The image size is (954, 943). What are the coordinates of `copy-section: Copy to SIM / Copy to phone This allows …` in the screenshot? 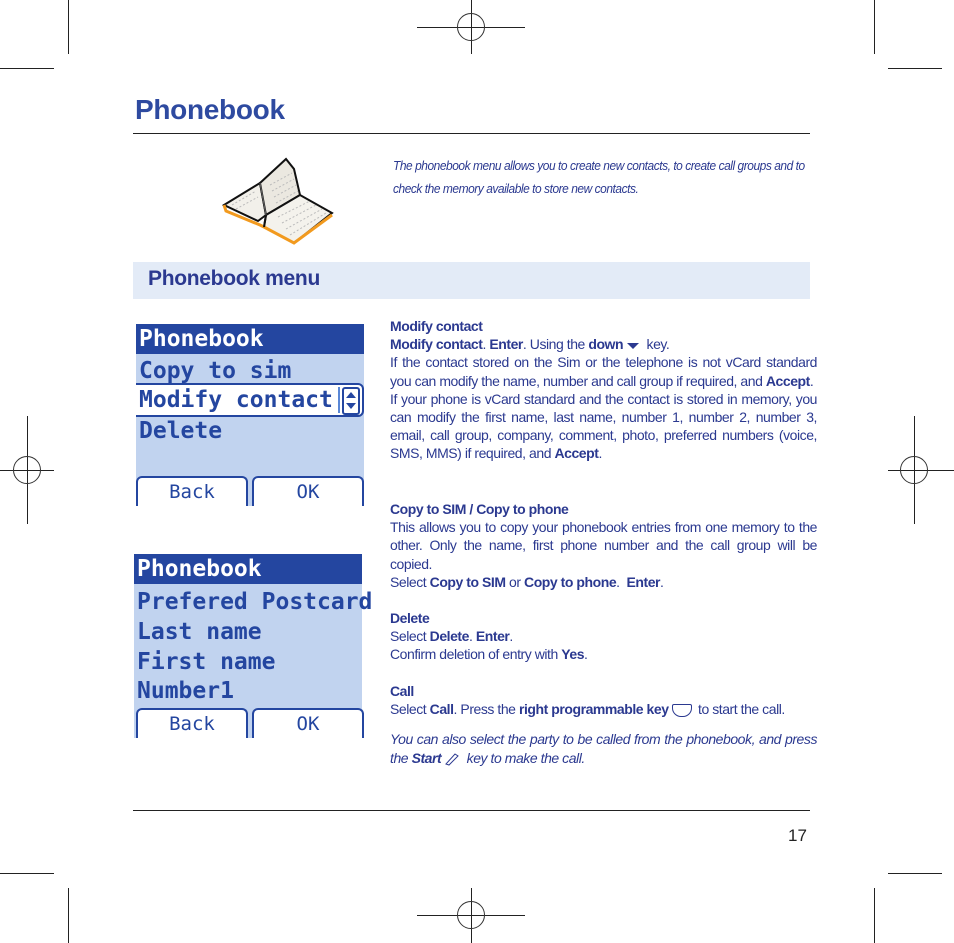 It's located at (603, 545).